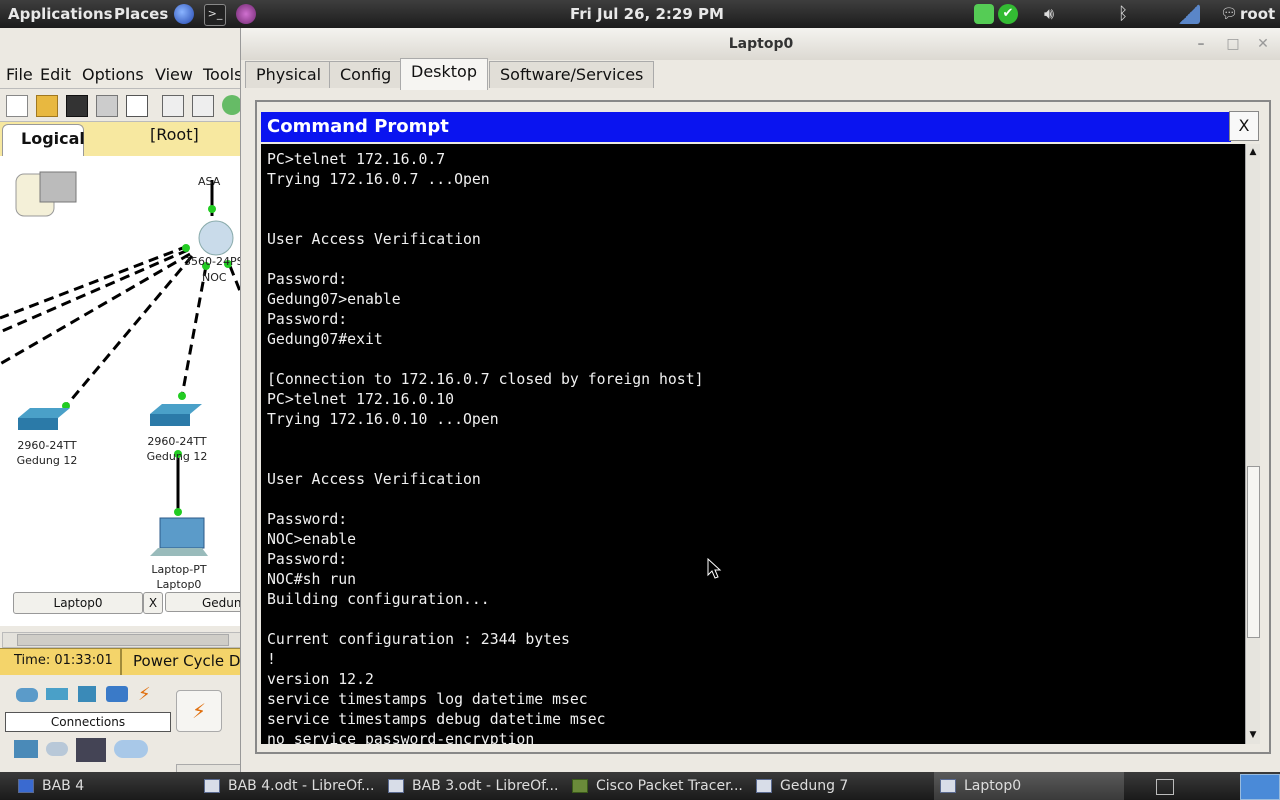 This screenshot has height=800, width=1280. What do you see at coordinates (184, 14) in the screenshot?
I see `browser-icon` at bounding box center [184, 14].